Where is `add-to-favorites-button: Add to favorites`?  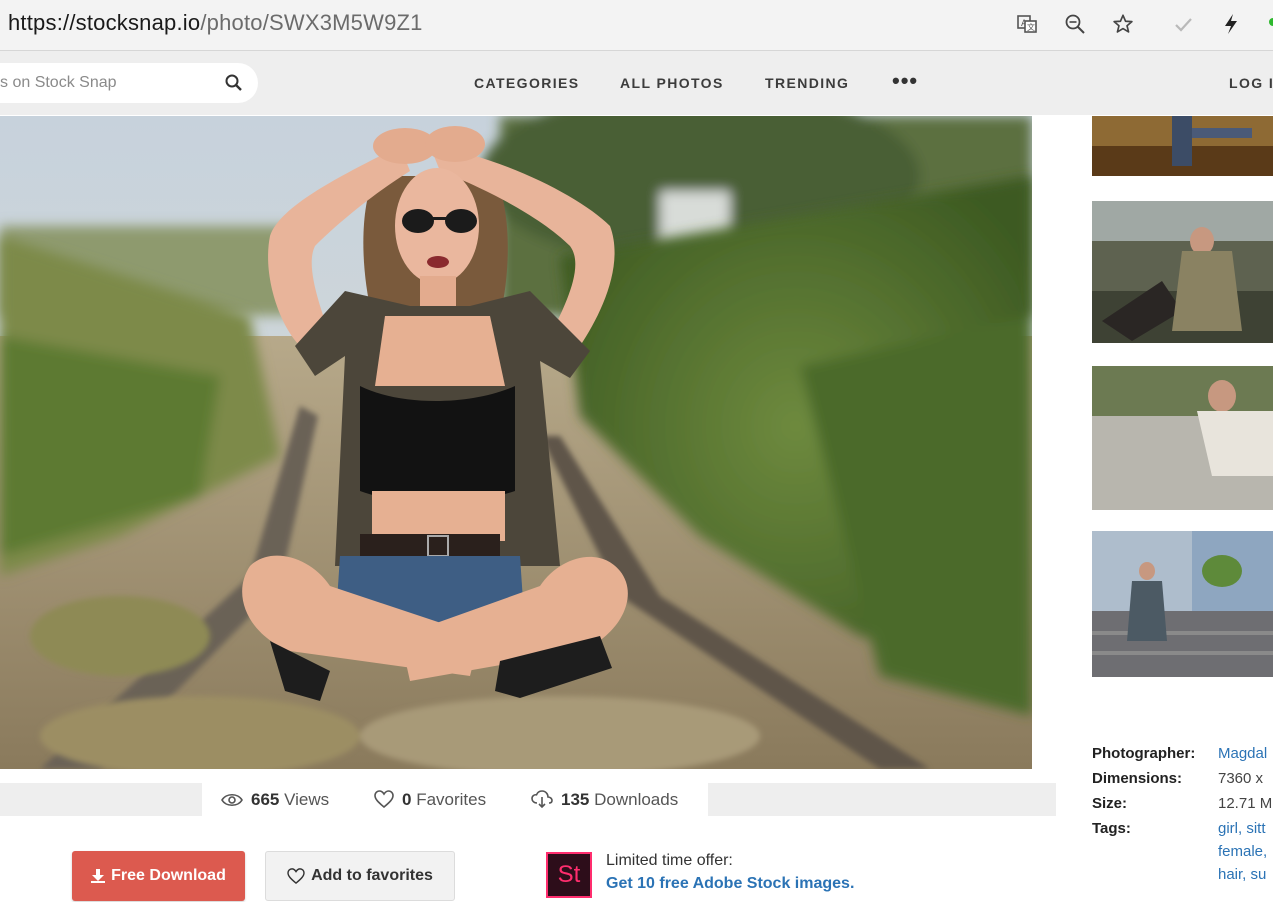 add-to-favorites-button: Add to favorites is located at coordinates (360, 876).